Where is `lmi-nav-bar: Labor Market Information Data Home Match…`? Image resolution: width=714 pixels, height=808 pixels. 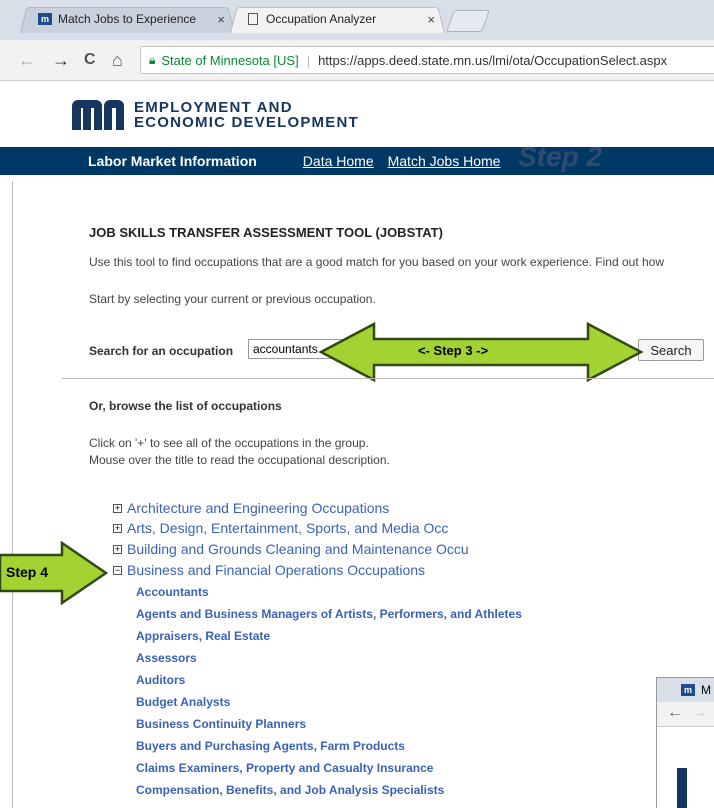 lmi-nav-bar: Labor Market Information Data Home Match… is located at coordinates (357, 161).